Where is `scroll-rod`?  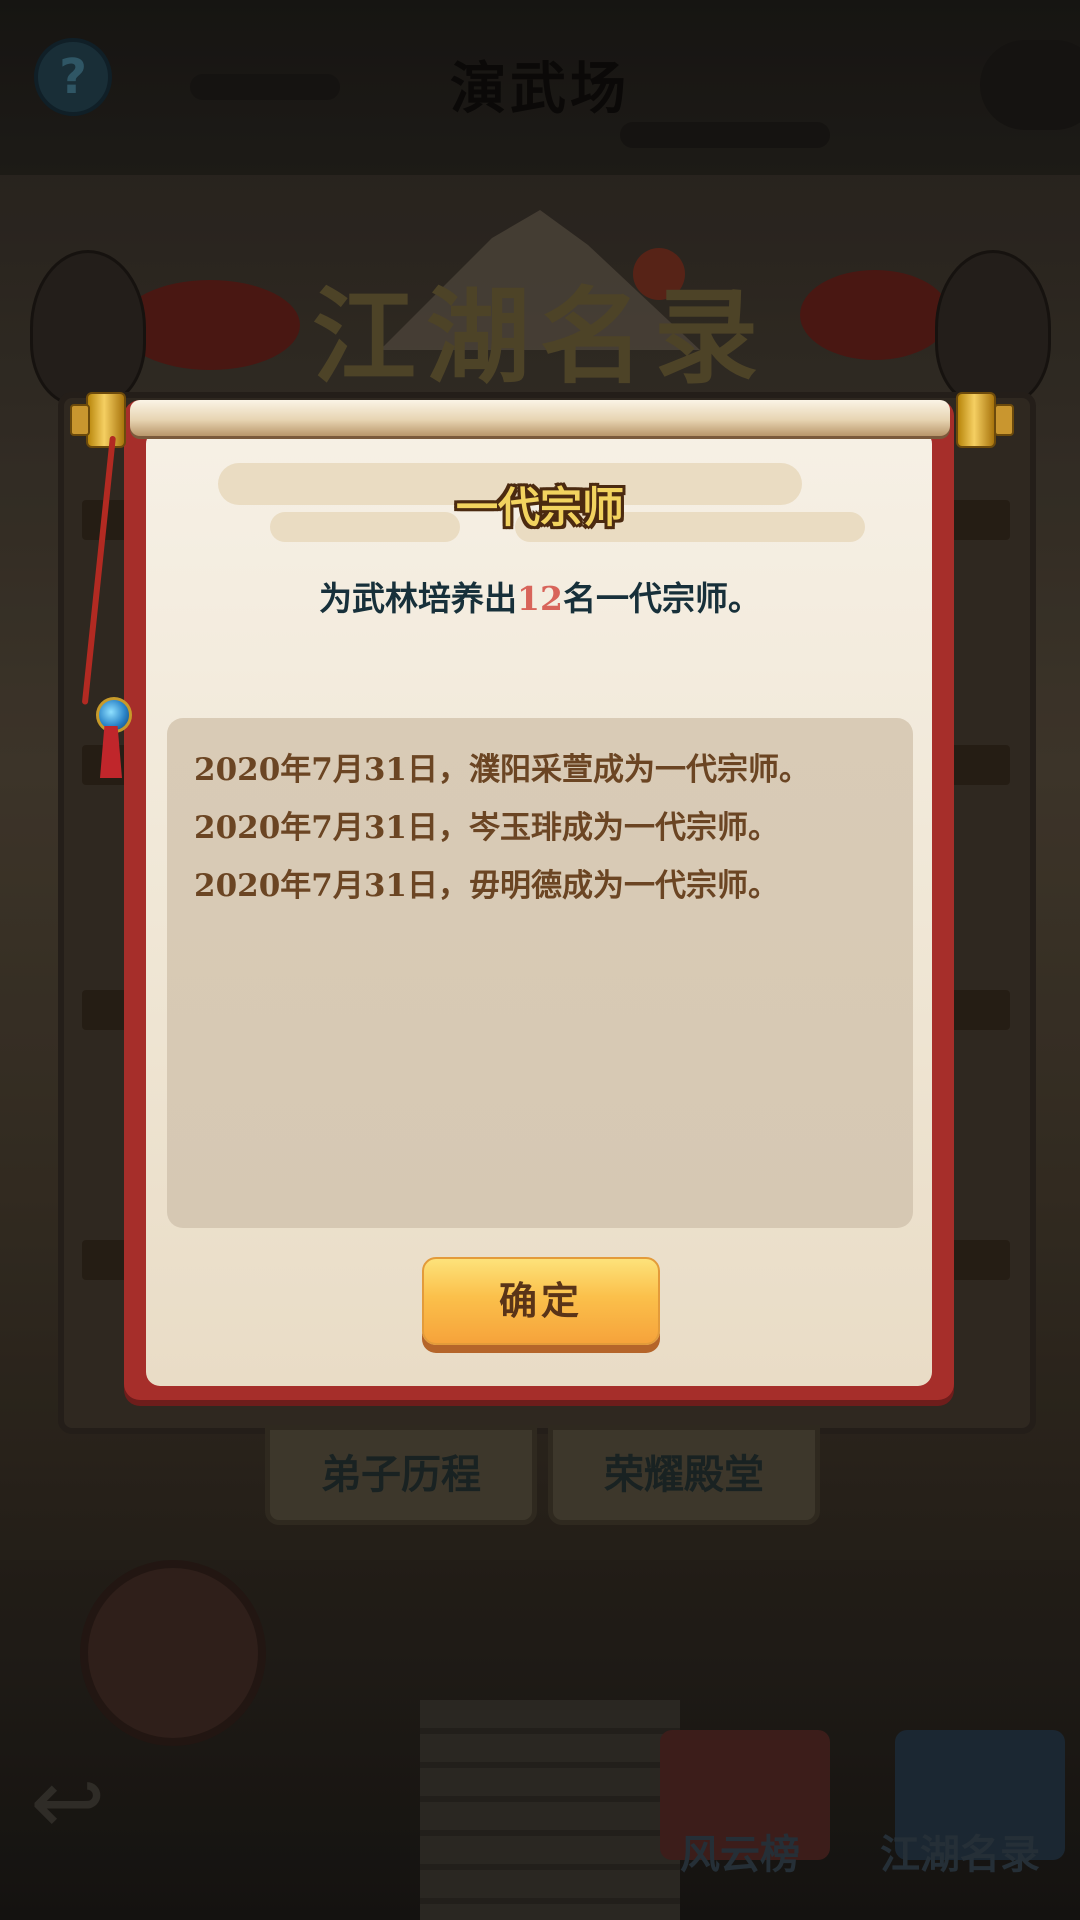
scroll-rod is located at coordinates (540, 418).